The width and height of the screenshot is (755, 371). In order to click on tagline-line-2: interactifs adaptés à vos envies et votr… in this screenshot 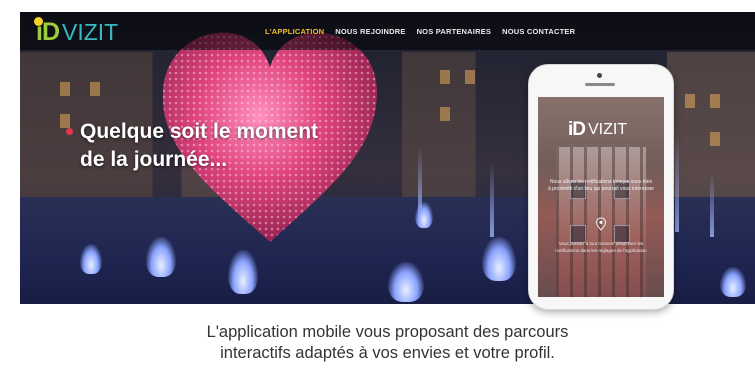, I will do `click(387, 353)`.